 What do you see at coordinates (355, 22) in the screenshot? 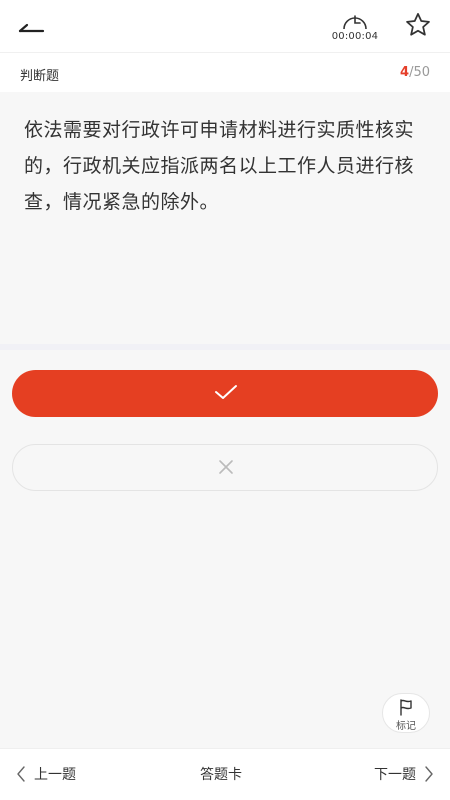
I see `clock-icon` at bounding box center [355, 22].